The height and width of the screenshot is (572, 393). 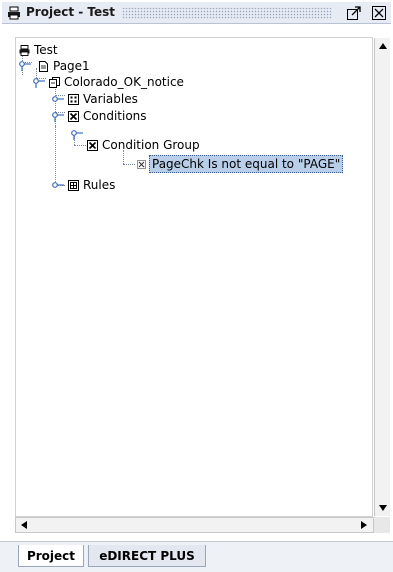 I want to click on condition-group-icon, so click(x=92, y=145).